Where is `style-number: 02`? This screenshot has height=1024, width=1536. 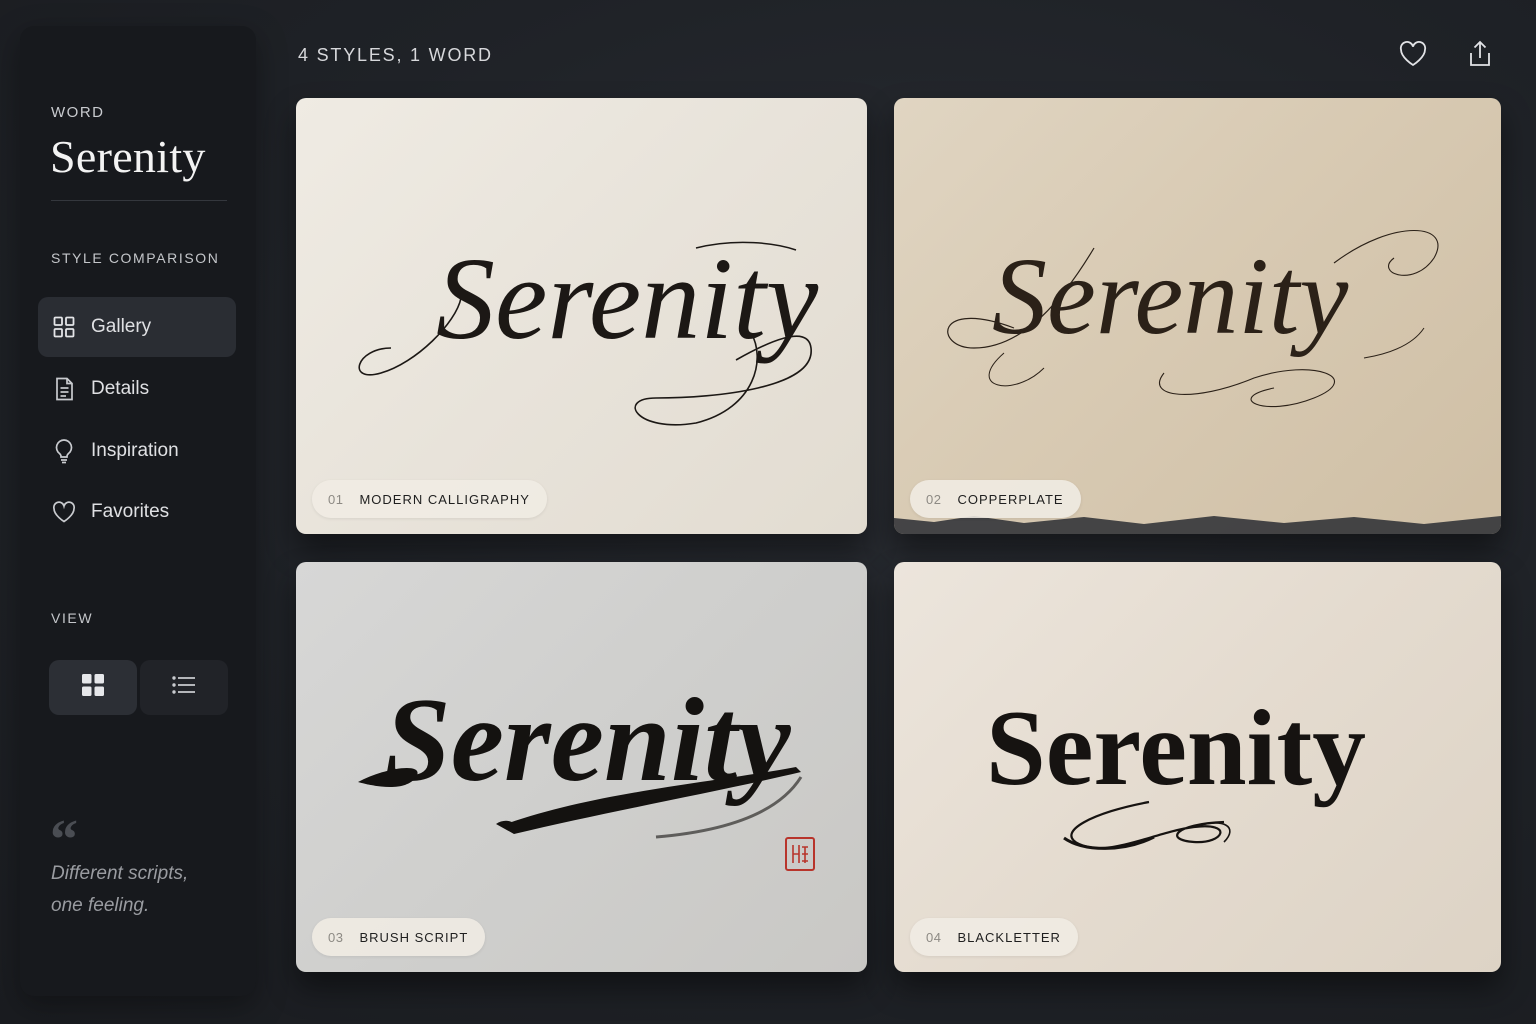 style-number: 02 is located at coordinates (934, 499).